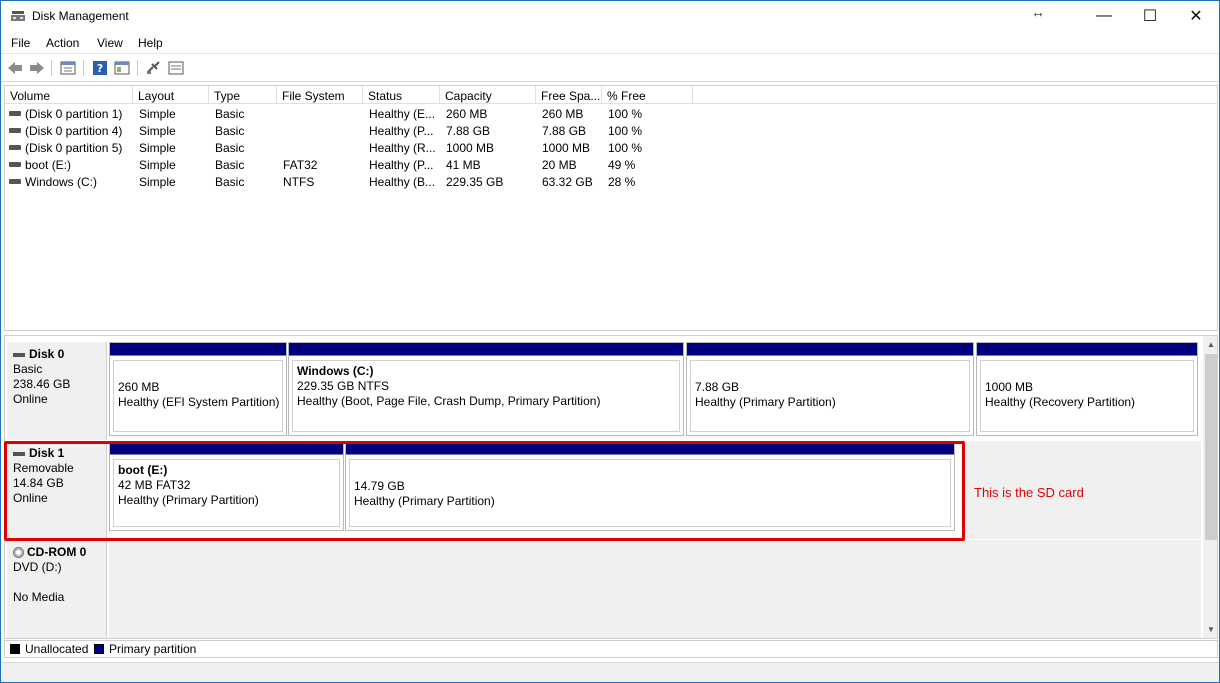 The image size is (1220, 683). What do you see at coordinates (243, 95) in the screenshot?
I see `column-type: Type` at bounding box center [243, 95].